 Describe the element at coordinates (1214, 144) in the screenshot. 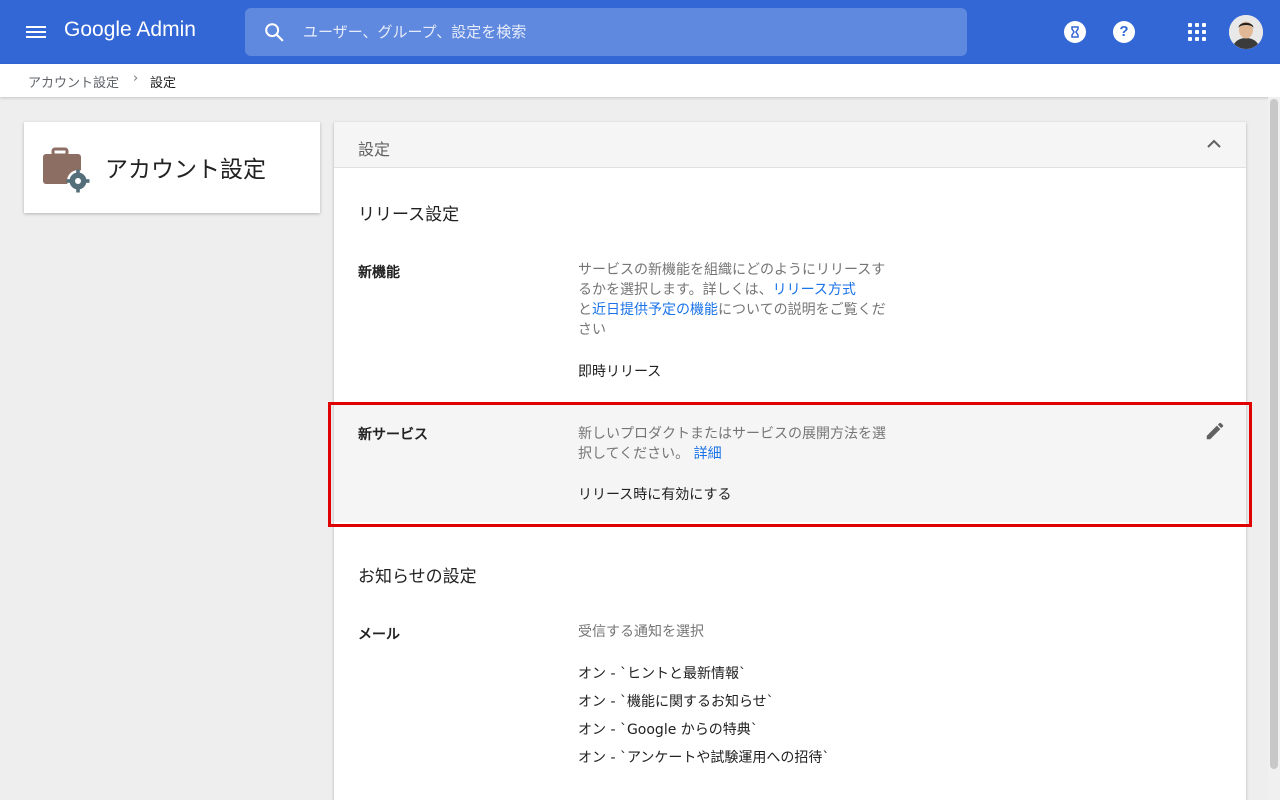

I see `chevron-up-icon` at that location.